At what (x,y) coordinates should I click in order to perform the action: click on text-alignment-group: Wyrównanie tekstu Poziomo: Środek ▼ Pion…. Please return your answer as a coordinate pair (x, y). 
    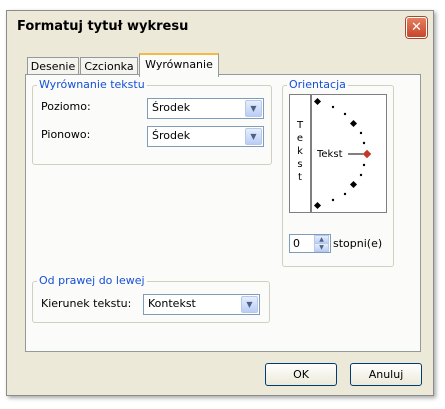
    Looking at the image, I should click on (152, 121).